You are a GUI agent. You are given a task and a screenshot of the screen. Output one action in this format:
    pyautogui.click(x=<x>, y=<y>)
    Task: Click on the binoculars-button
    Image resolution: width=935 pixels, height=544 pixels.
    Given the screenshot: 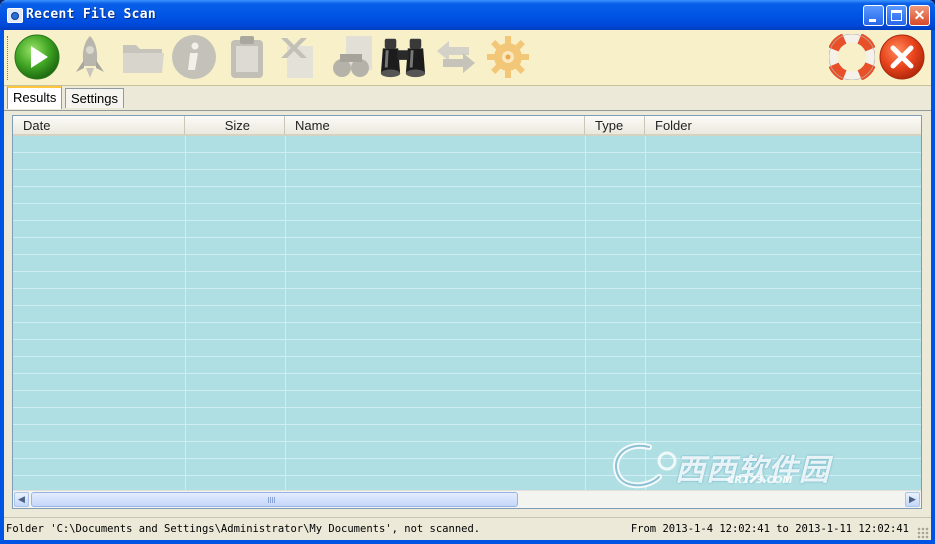 What is the action you would take?
    pyautogui.click(x=403, y=57)
    